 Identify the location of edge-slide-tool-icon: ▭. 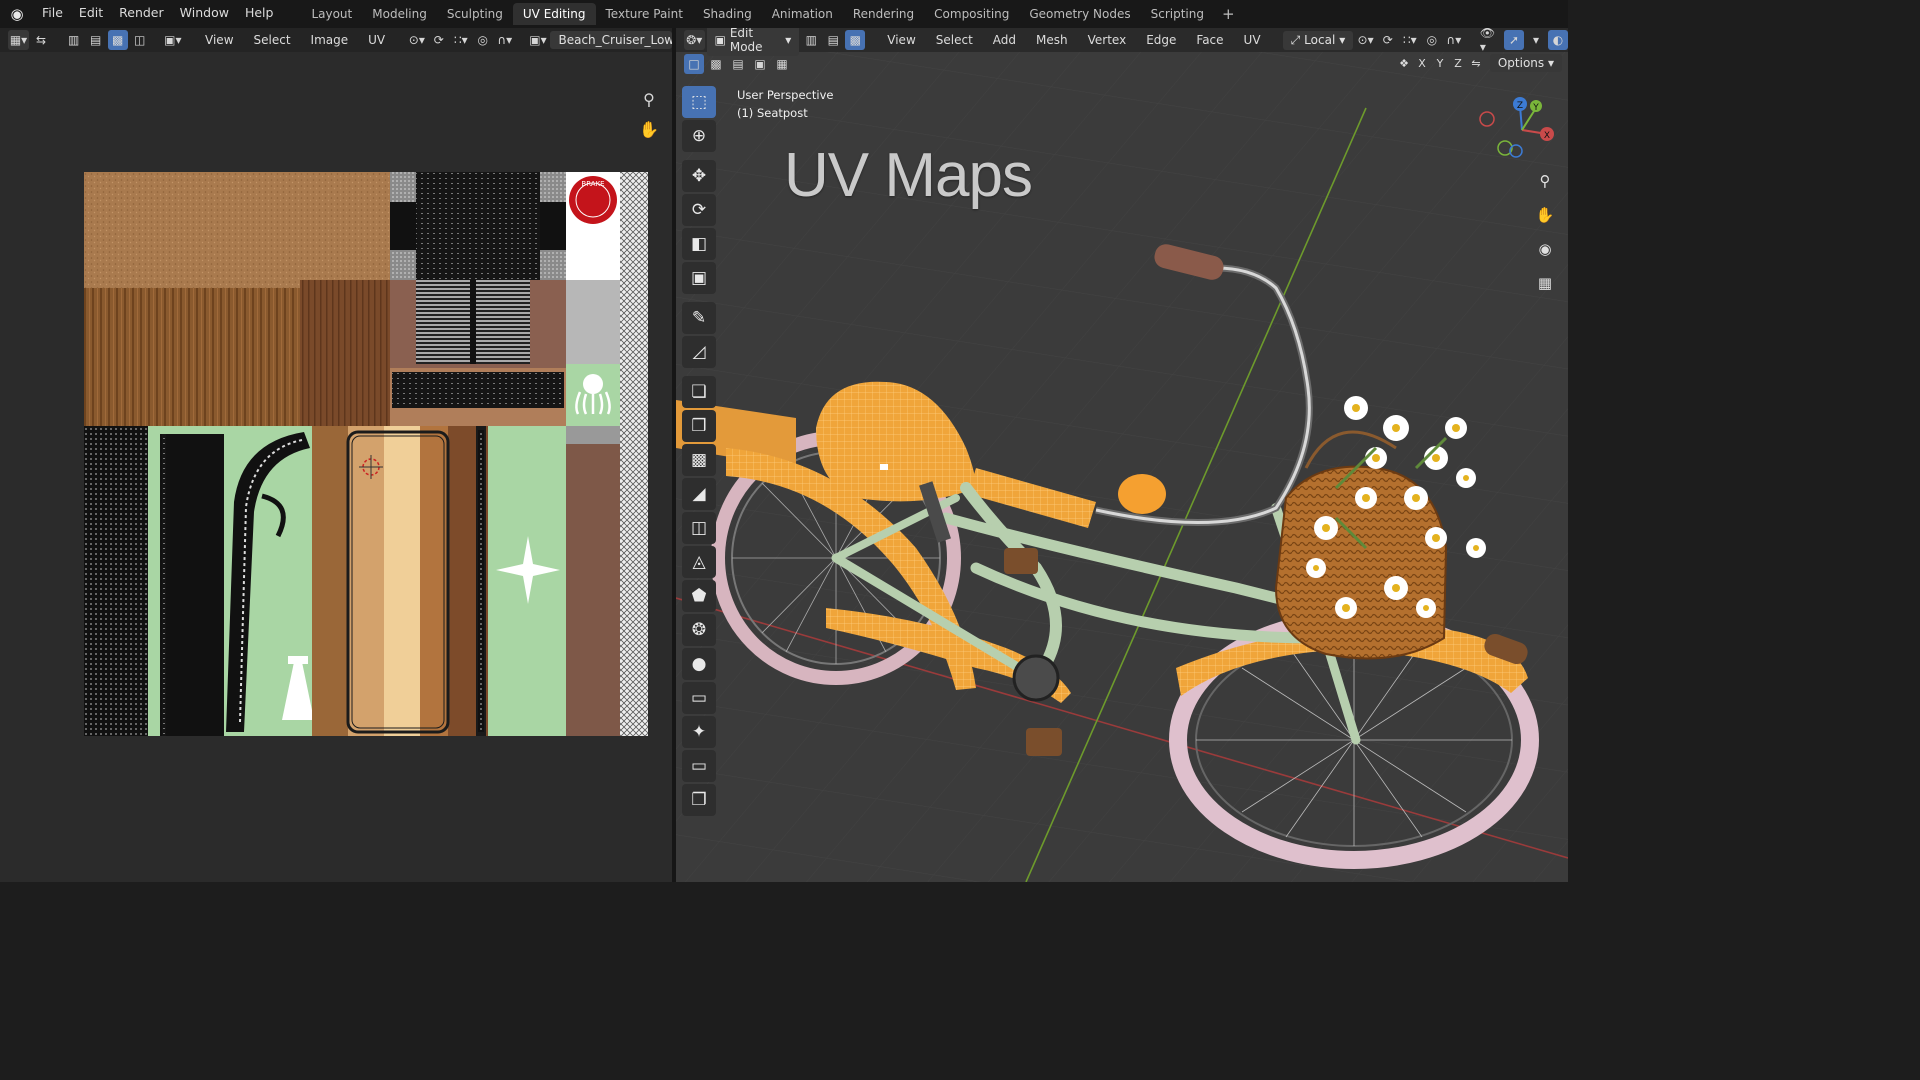
(699, 698).